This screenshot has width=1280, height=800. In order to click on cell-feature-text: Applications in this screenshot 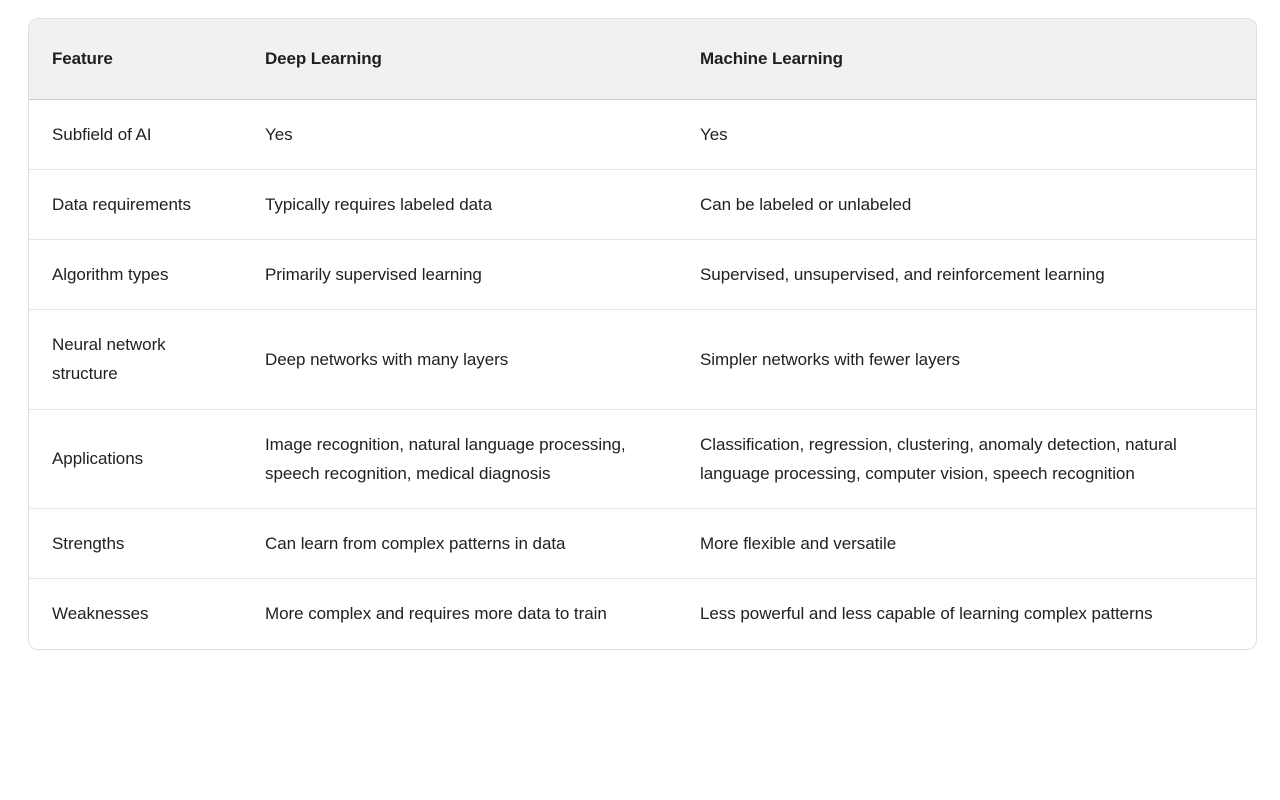, I will do `click(98, 459)`.